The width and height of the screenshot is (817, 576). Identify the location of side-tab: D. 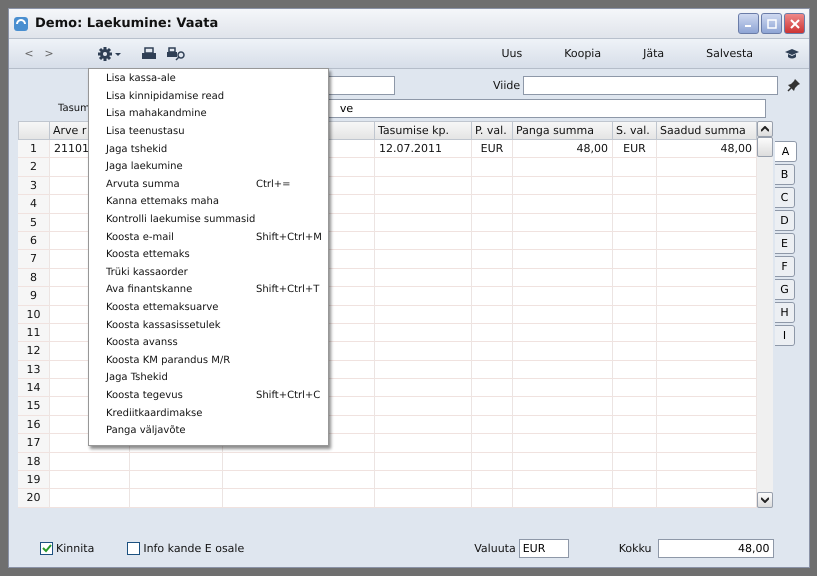
(785, 220).